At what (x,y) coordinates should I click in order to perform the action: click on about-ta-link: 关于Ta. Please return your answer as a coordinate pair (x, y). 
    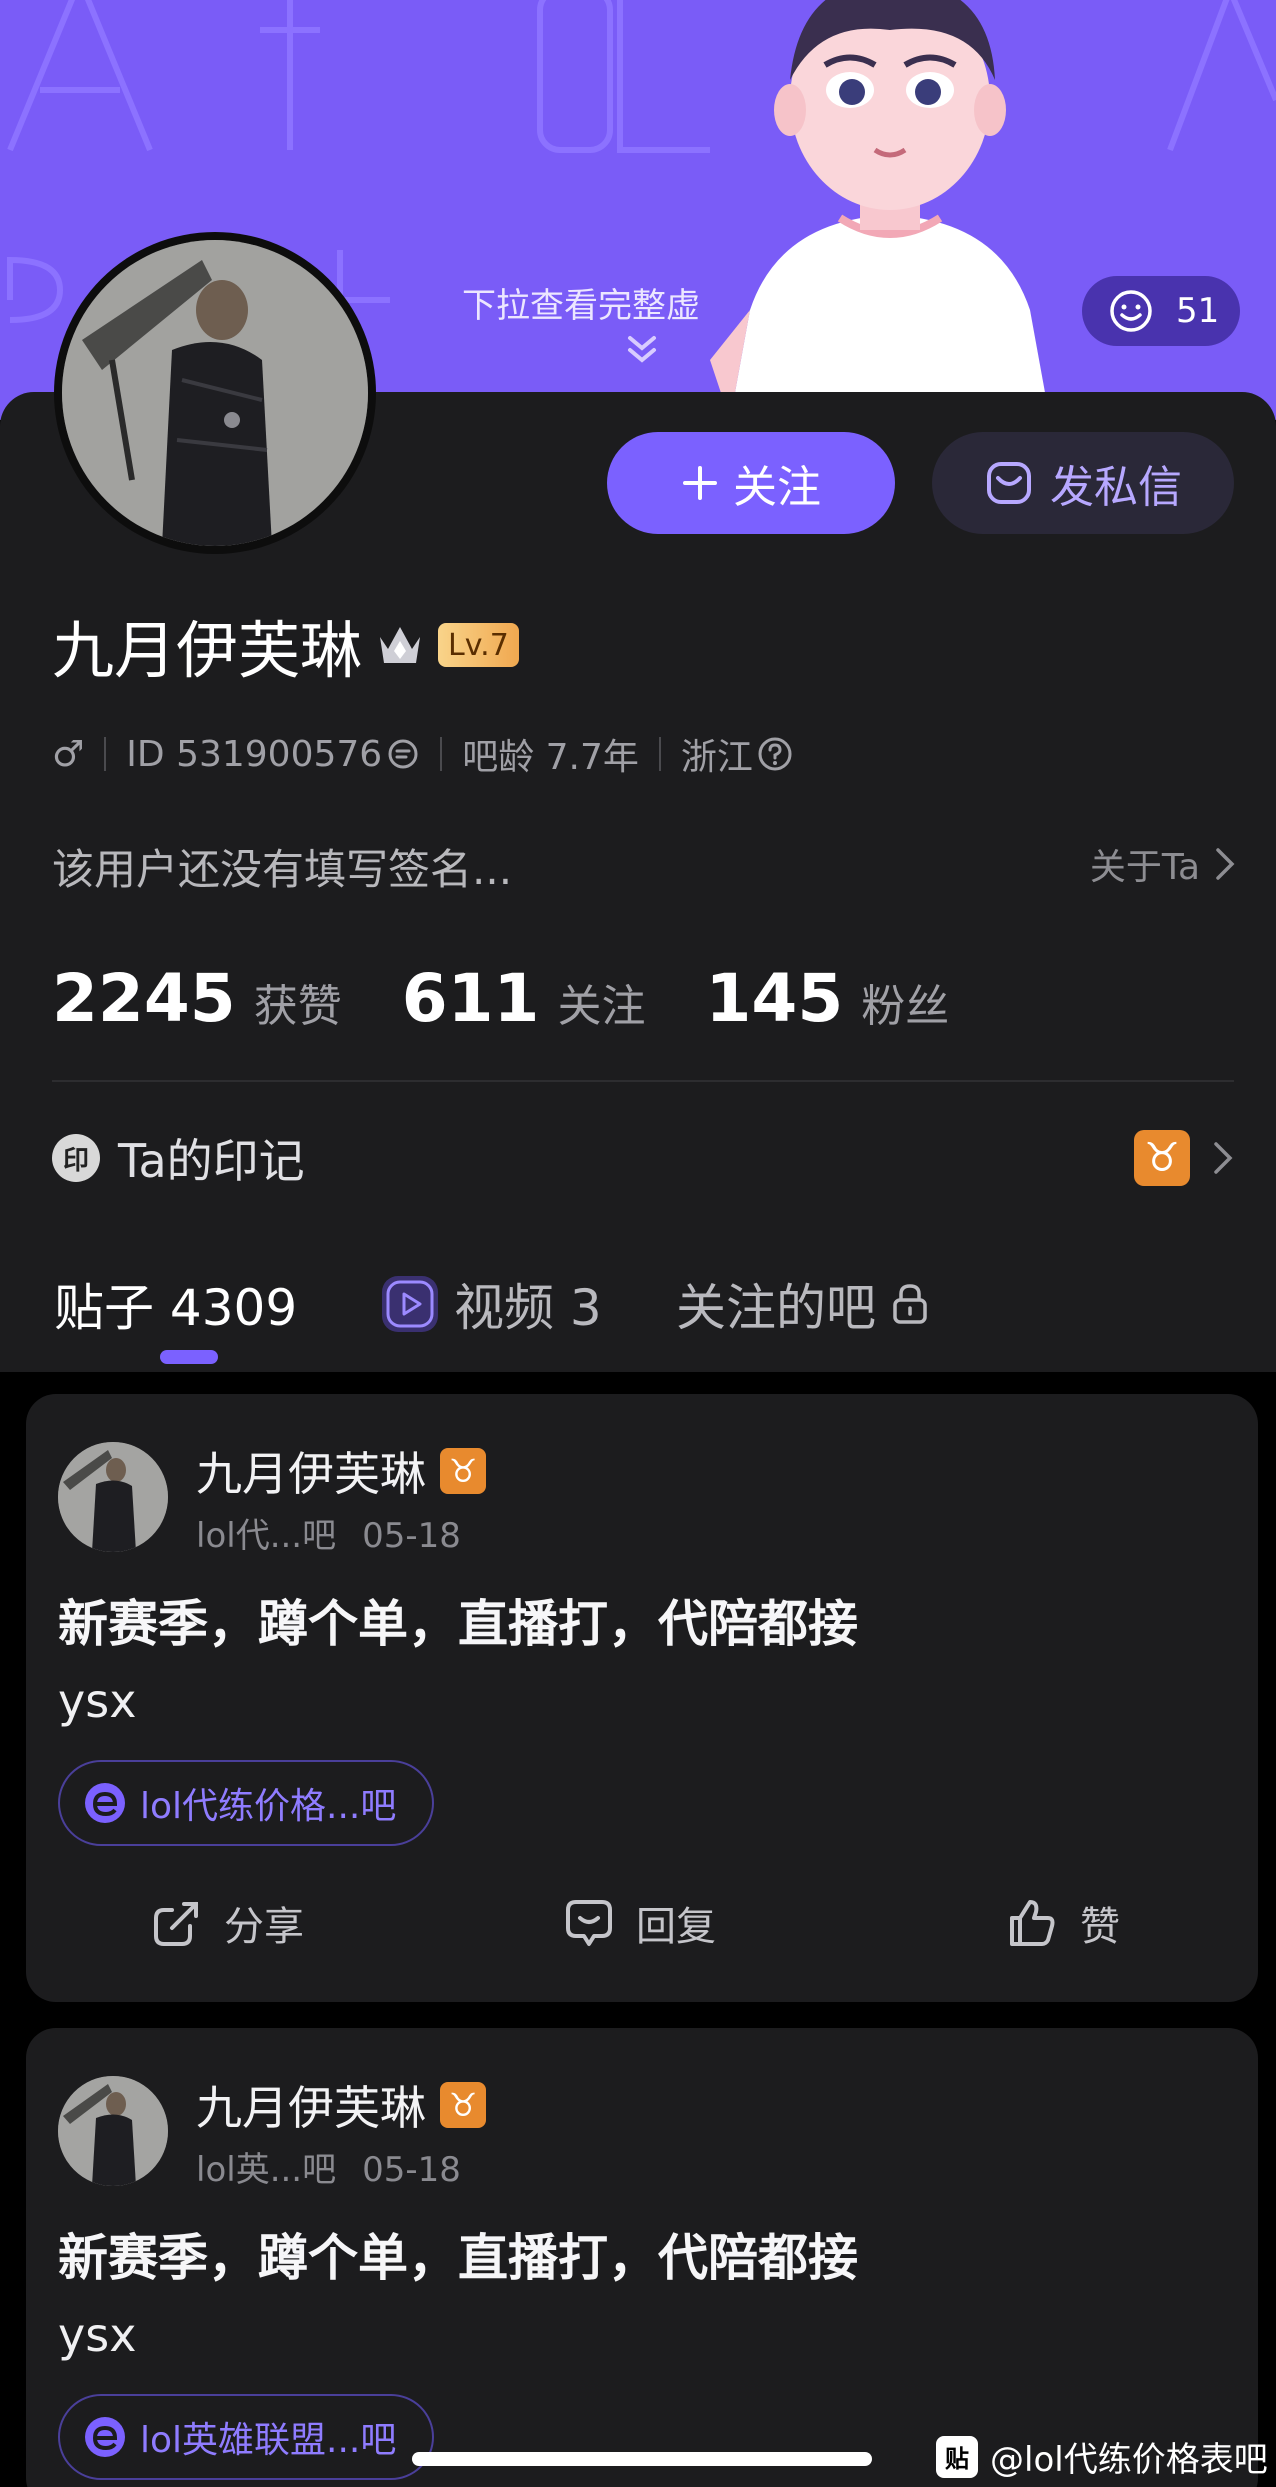
    Looking at the image, I should click on (1163, 864).